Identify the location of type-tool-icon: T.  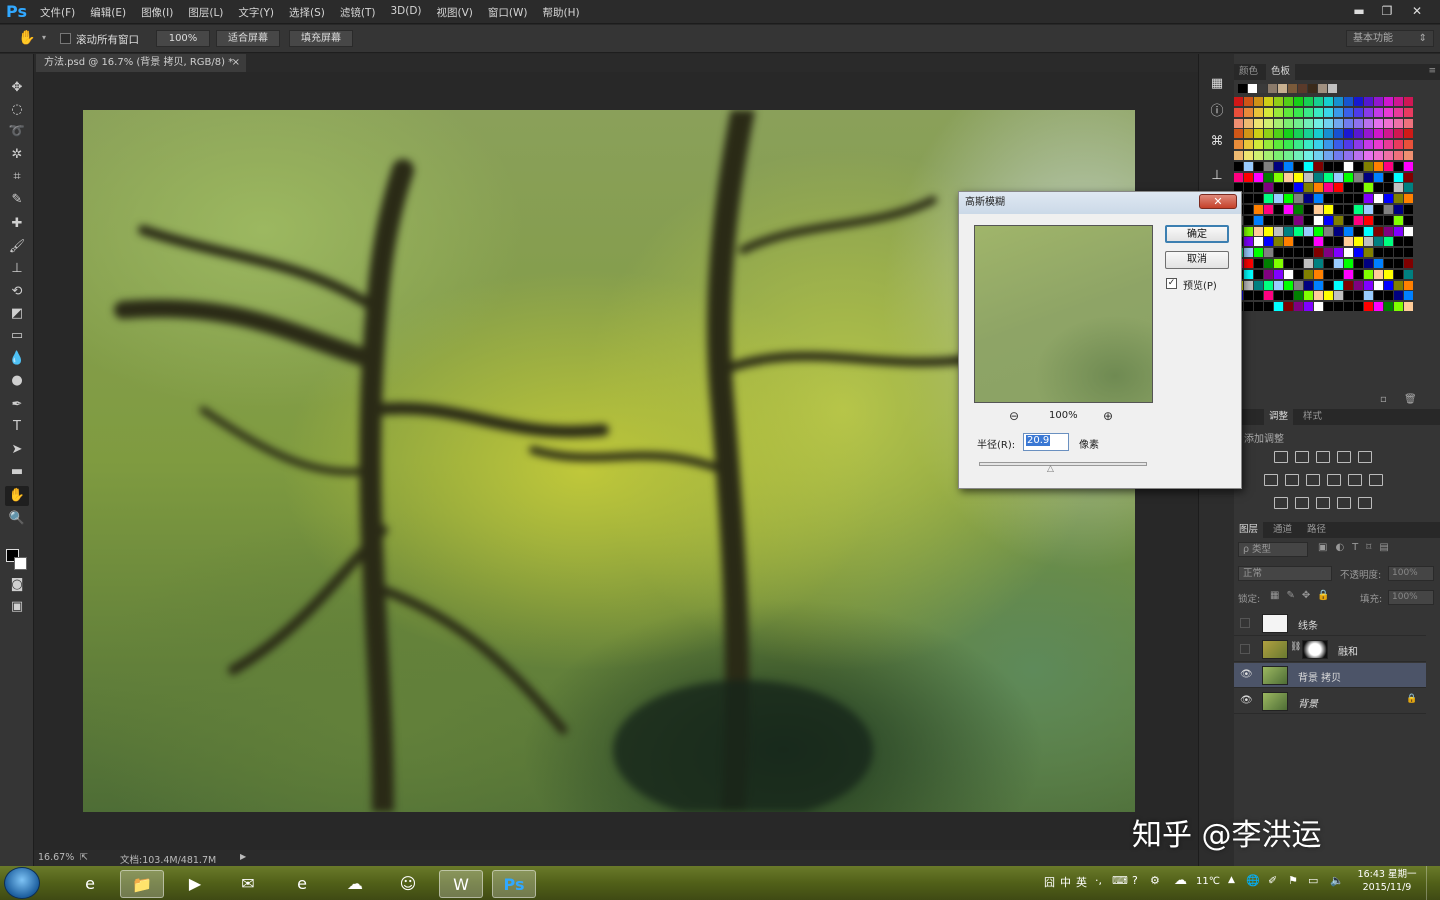
(17, 427).